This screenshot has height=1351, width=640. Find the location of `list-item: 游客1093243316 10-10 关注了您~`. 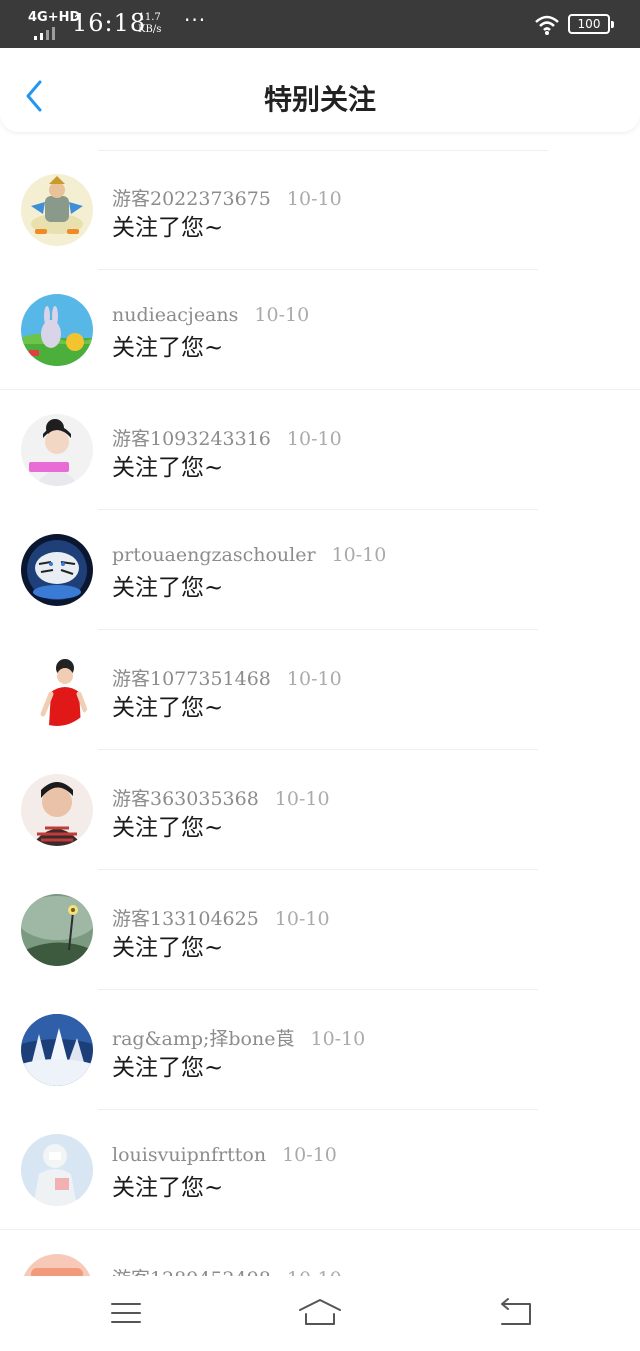

list-item: 游客1093243316 10-10 关注了您~ is located at coordinates (320, 450).